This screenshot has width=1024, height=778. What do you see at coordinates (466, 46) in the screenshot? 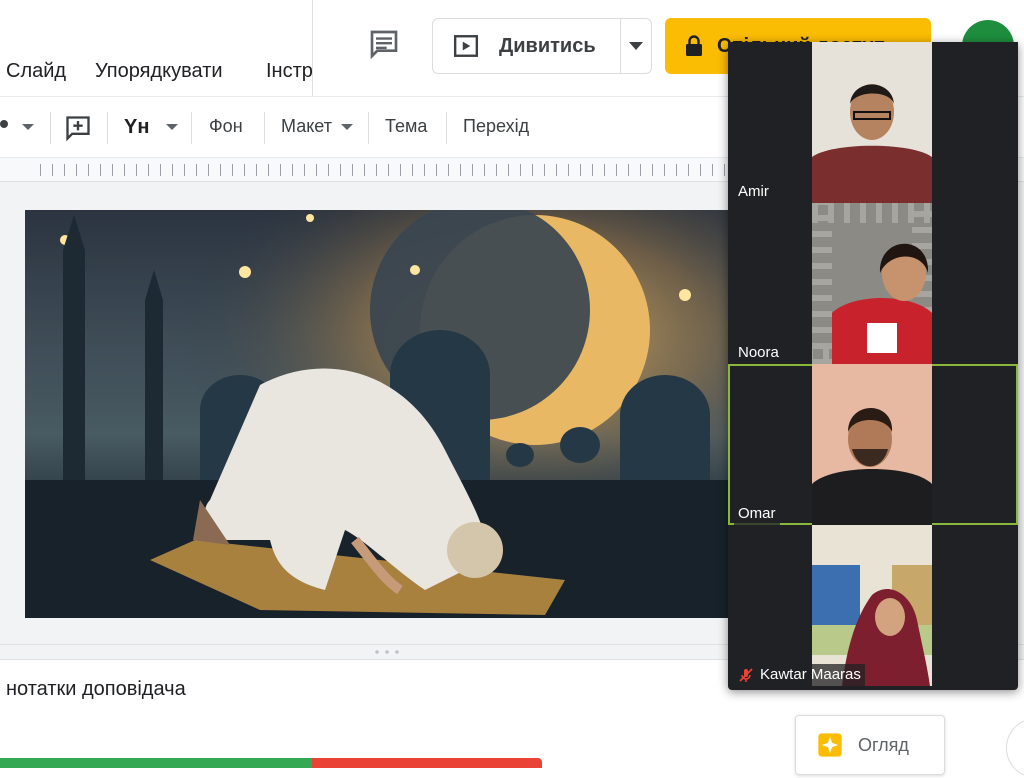
I see `play-icon` at bounding box center [466, 46].